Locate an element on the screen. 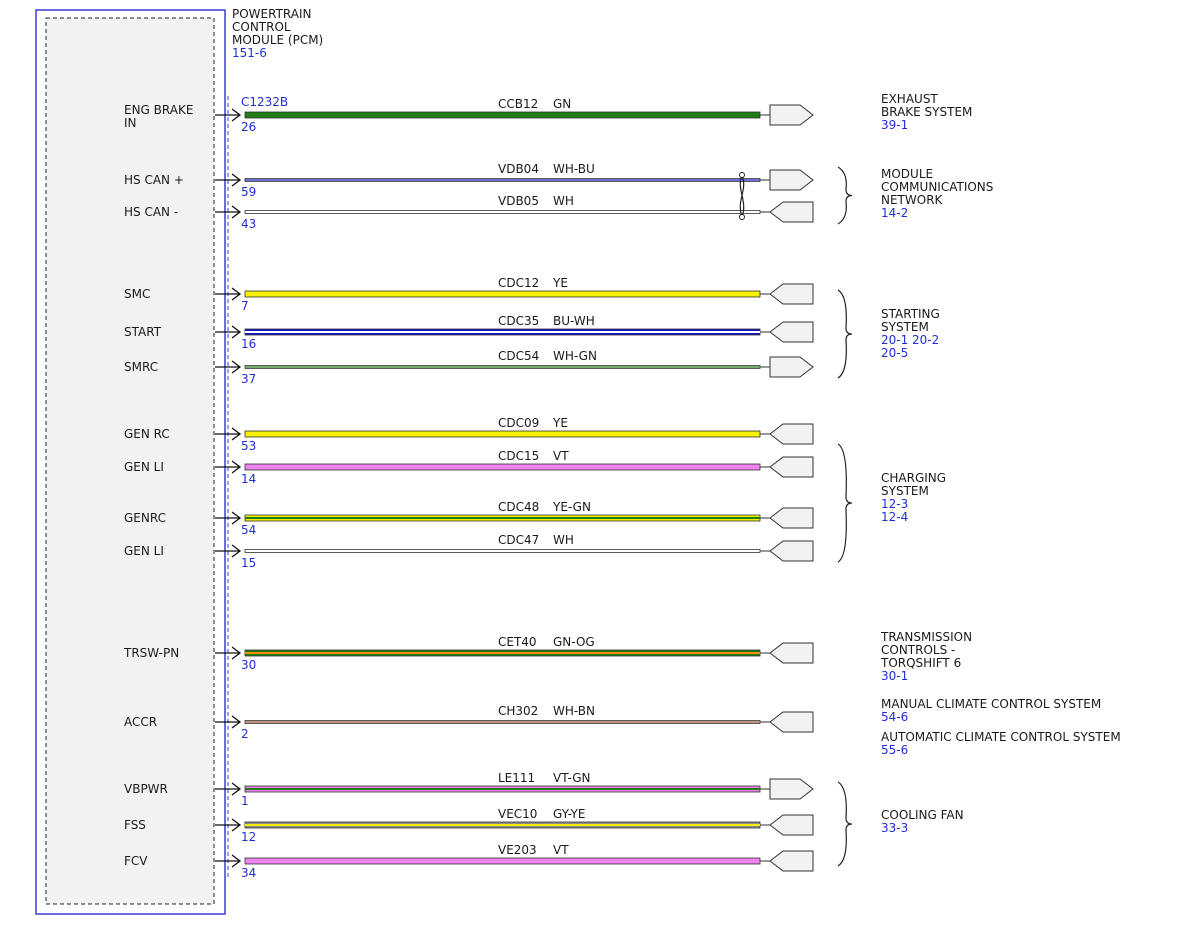 This screenshot has width=1200, height=927. destination-4: TRANSMISSIONCONTROLS -TORQSHIFT 630-1 is located at coordinates (926, 656).